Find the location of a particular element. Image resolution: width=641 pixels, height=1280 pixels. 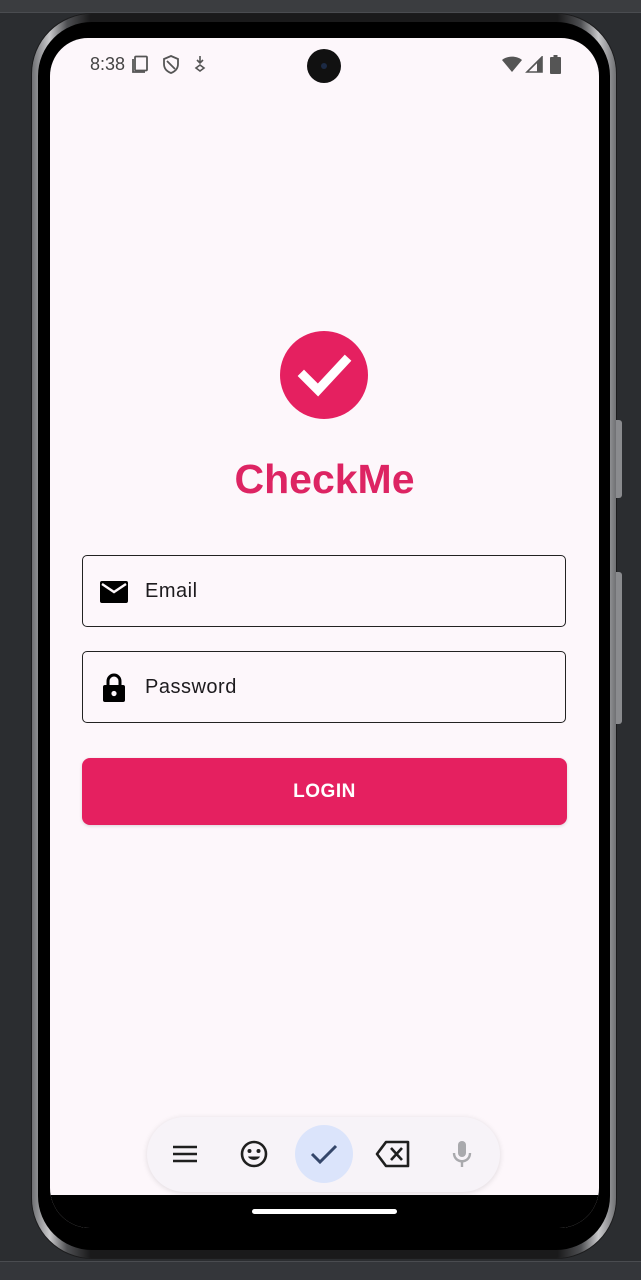

app-title: CheckMe is located at coordinates (324, 479).